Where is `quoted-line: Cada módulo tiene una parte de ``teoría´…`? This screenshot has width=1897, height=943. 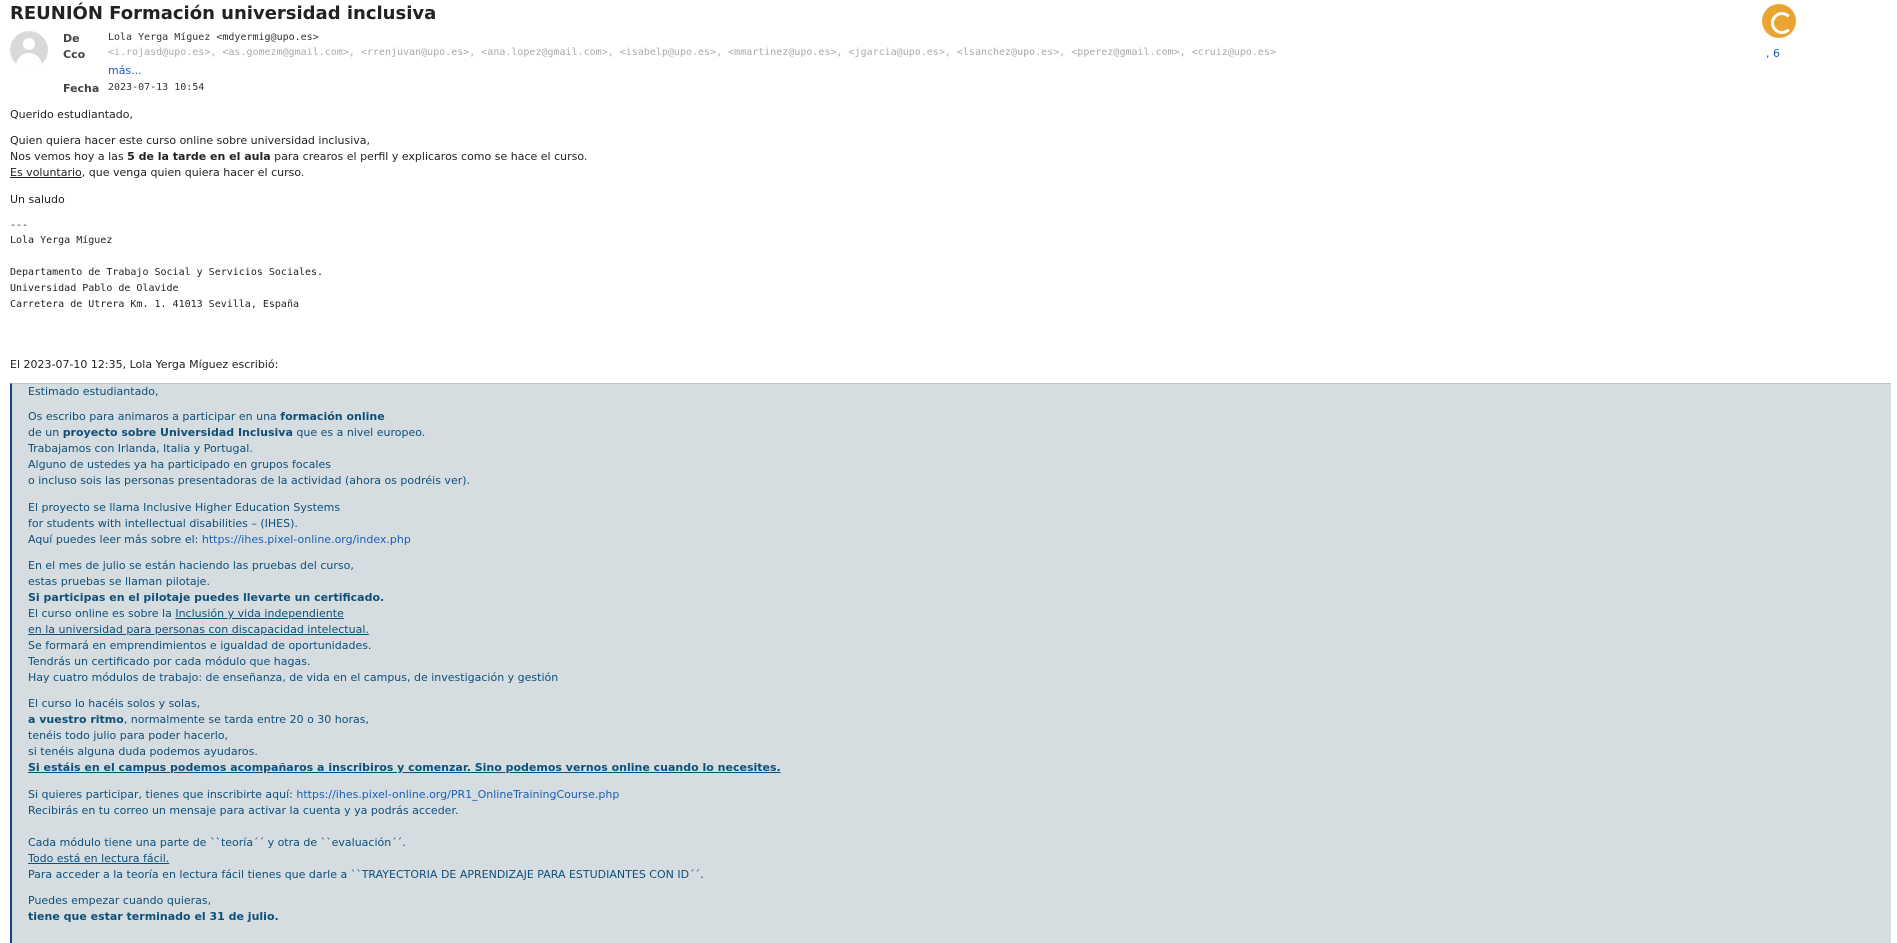 quoted-line: Cada módulo tiene una parte de ``teoría´… is located at coordinates (217, 842).